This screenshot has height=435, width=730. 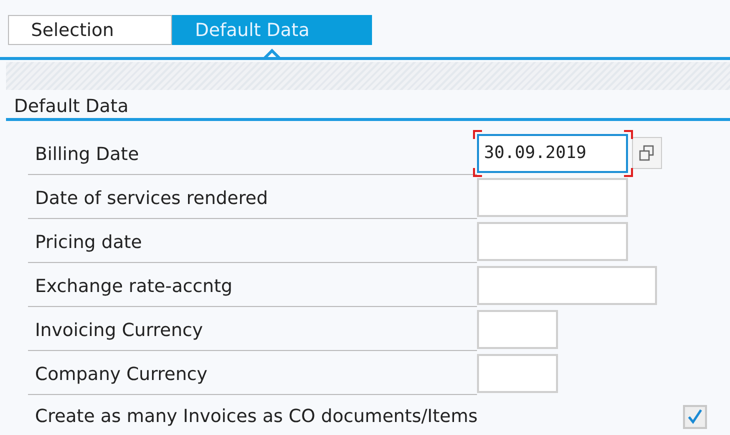 I want to click on check-icon, so click(x=695, y=417).